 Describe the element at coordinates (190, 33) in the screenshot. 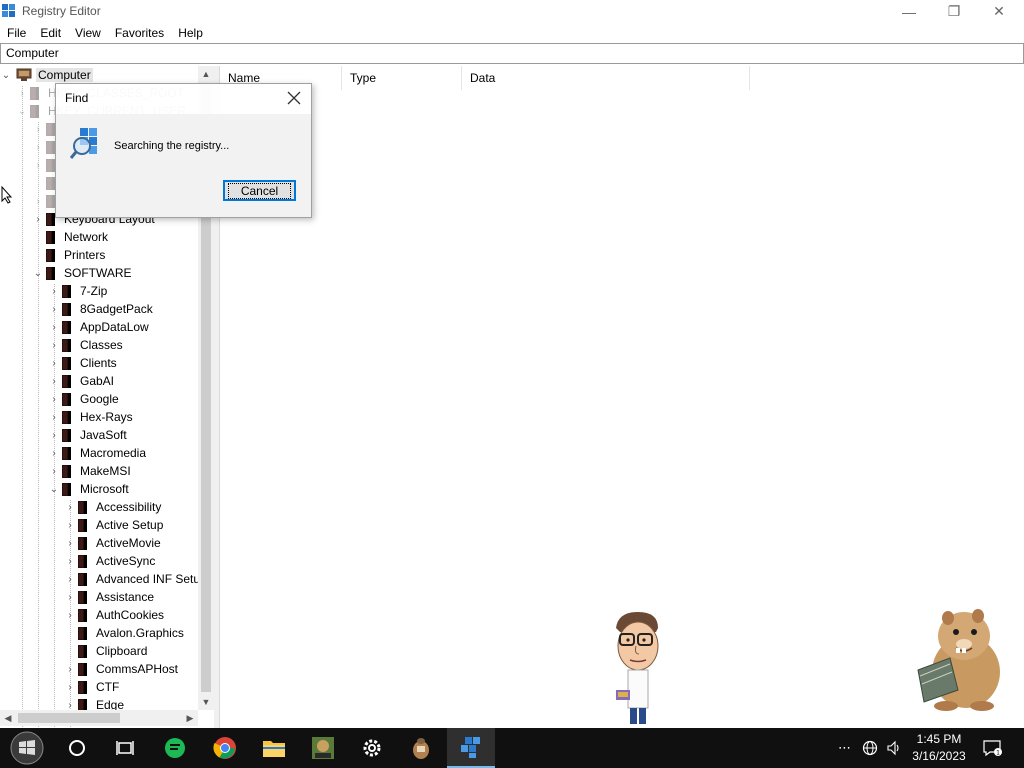

I see `menu-help: Help` at that location.